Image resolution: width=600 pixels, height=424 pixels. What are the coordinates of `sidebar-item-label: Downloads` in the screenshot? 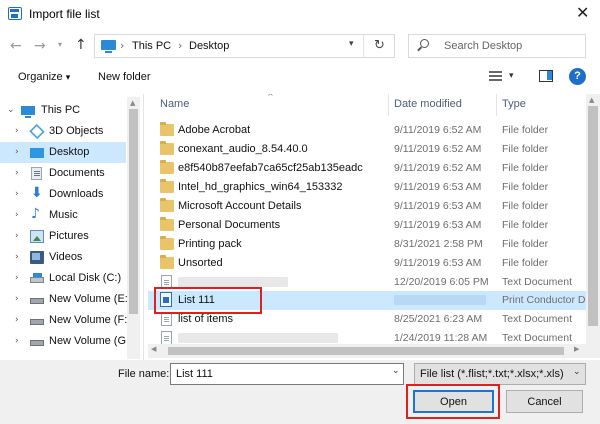 It's located at (76, 194).